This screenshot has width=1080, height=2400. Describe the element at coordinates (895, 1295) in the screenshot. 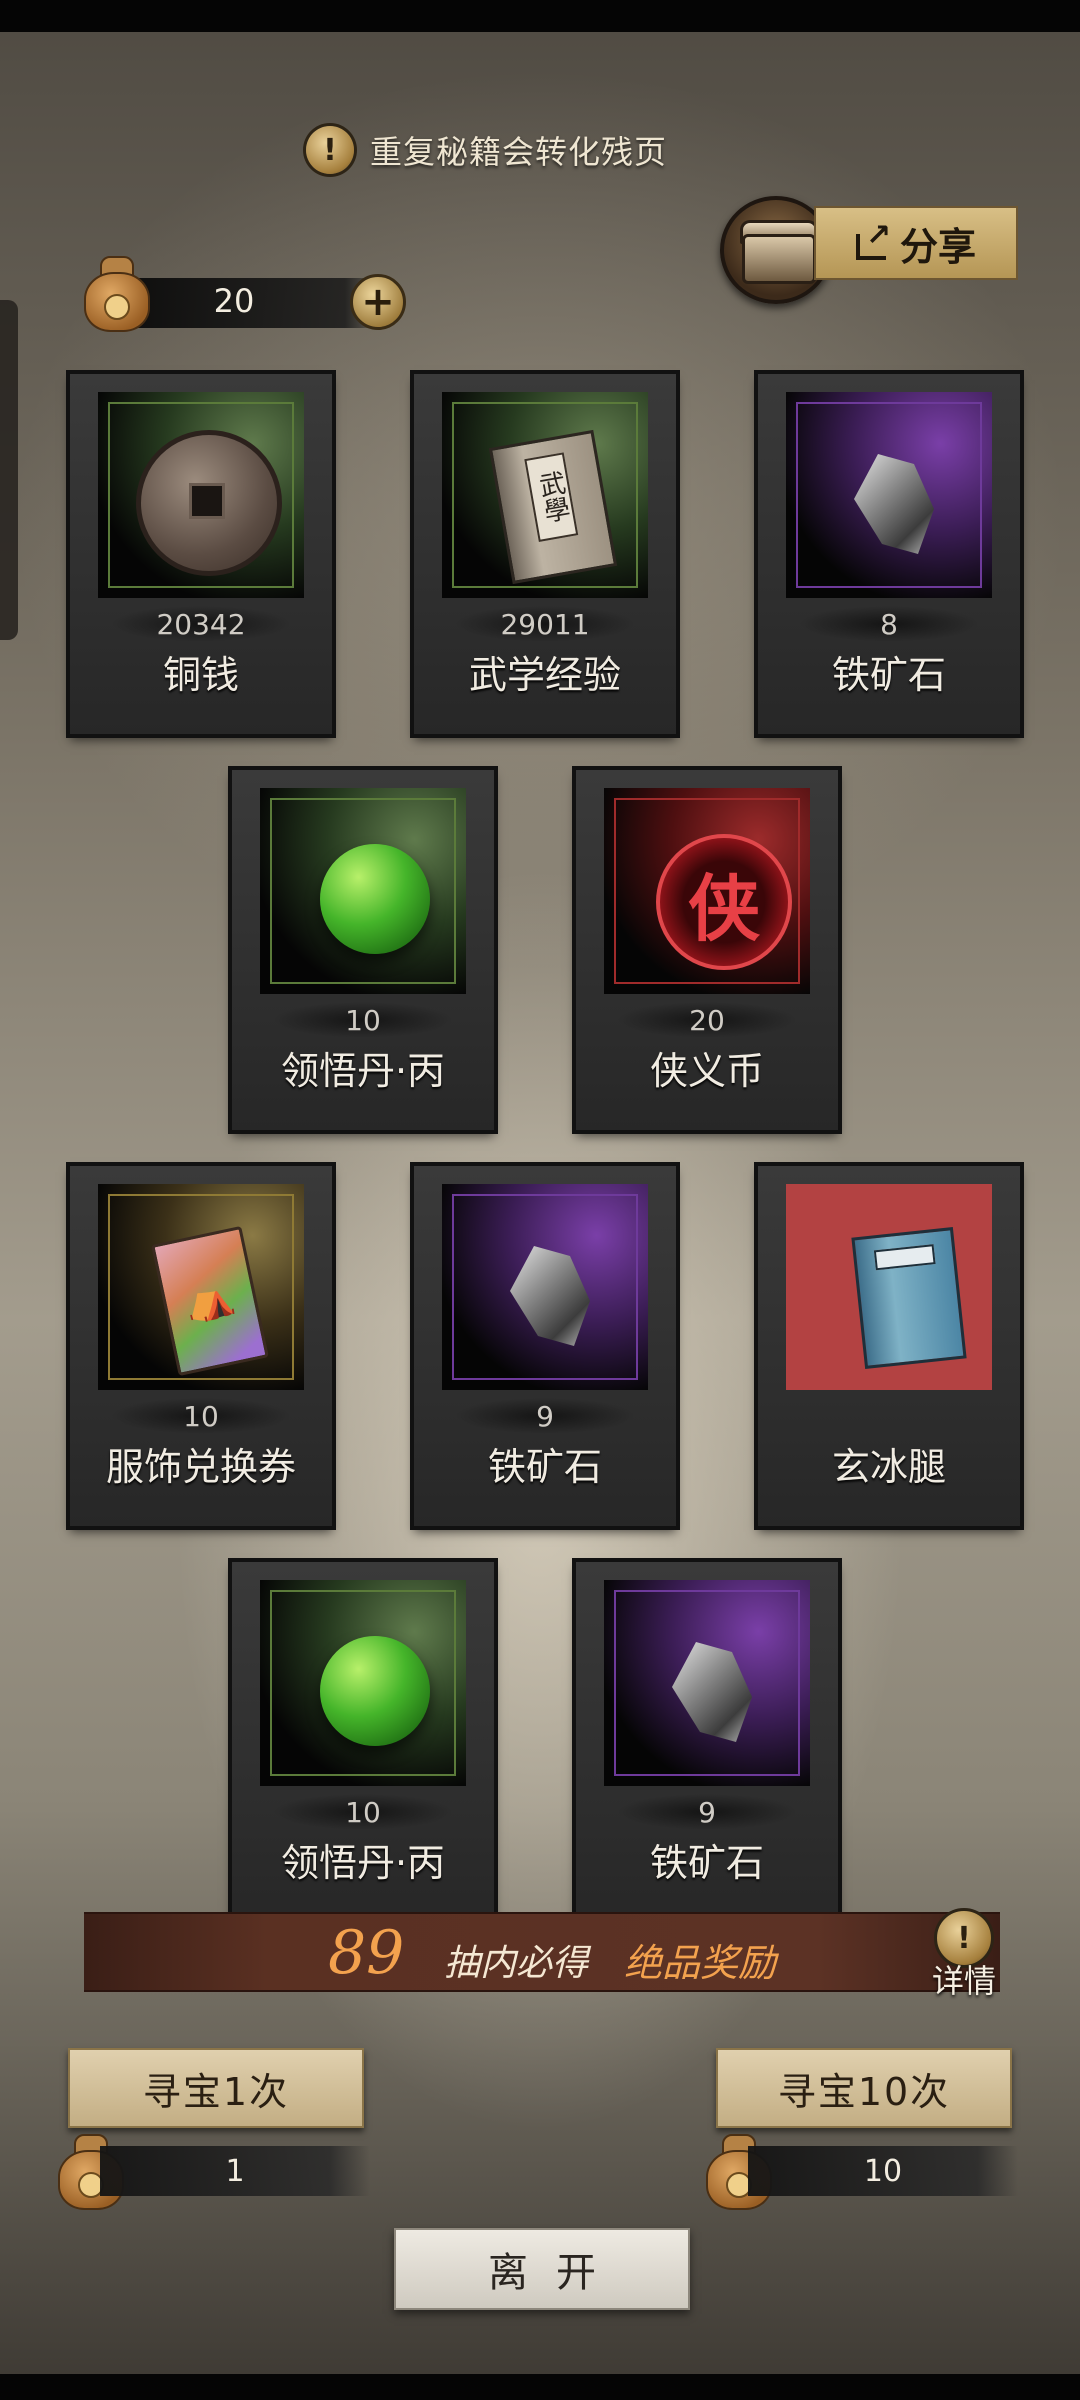

I see `skill-manual-icon` at that location.